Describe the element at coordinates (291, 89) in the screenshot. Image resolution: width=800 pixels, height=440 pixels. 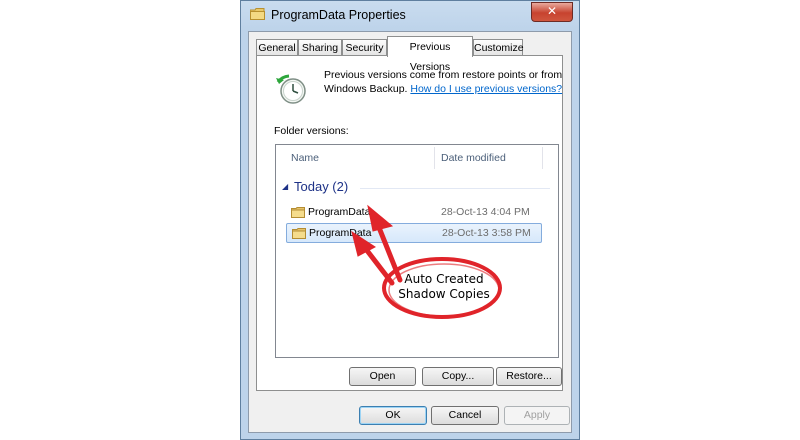
I see `restore-clock-icon` at that location.